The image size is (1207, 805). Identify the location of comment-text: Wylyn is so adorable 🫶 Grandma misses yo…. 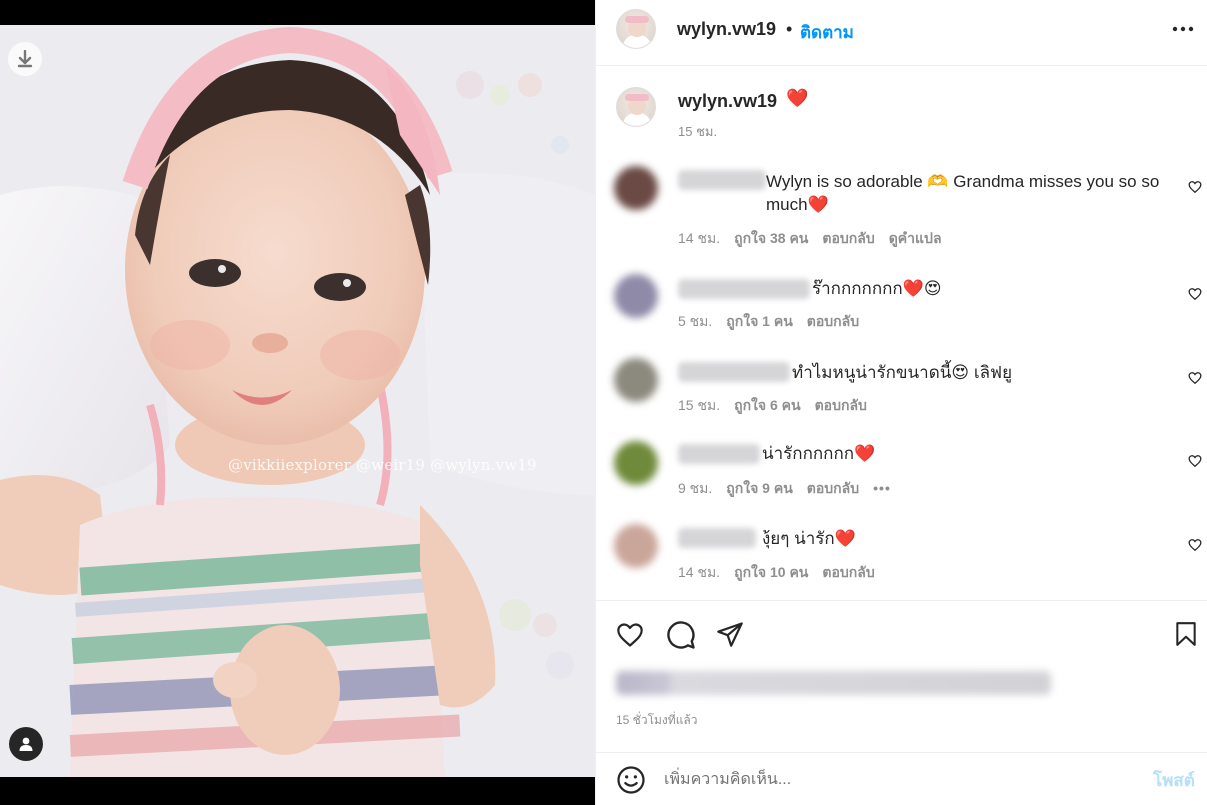
(963, 193).